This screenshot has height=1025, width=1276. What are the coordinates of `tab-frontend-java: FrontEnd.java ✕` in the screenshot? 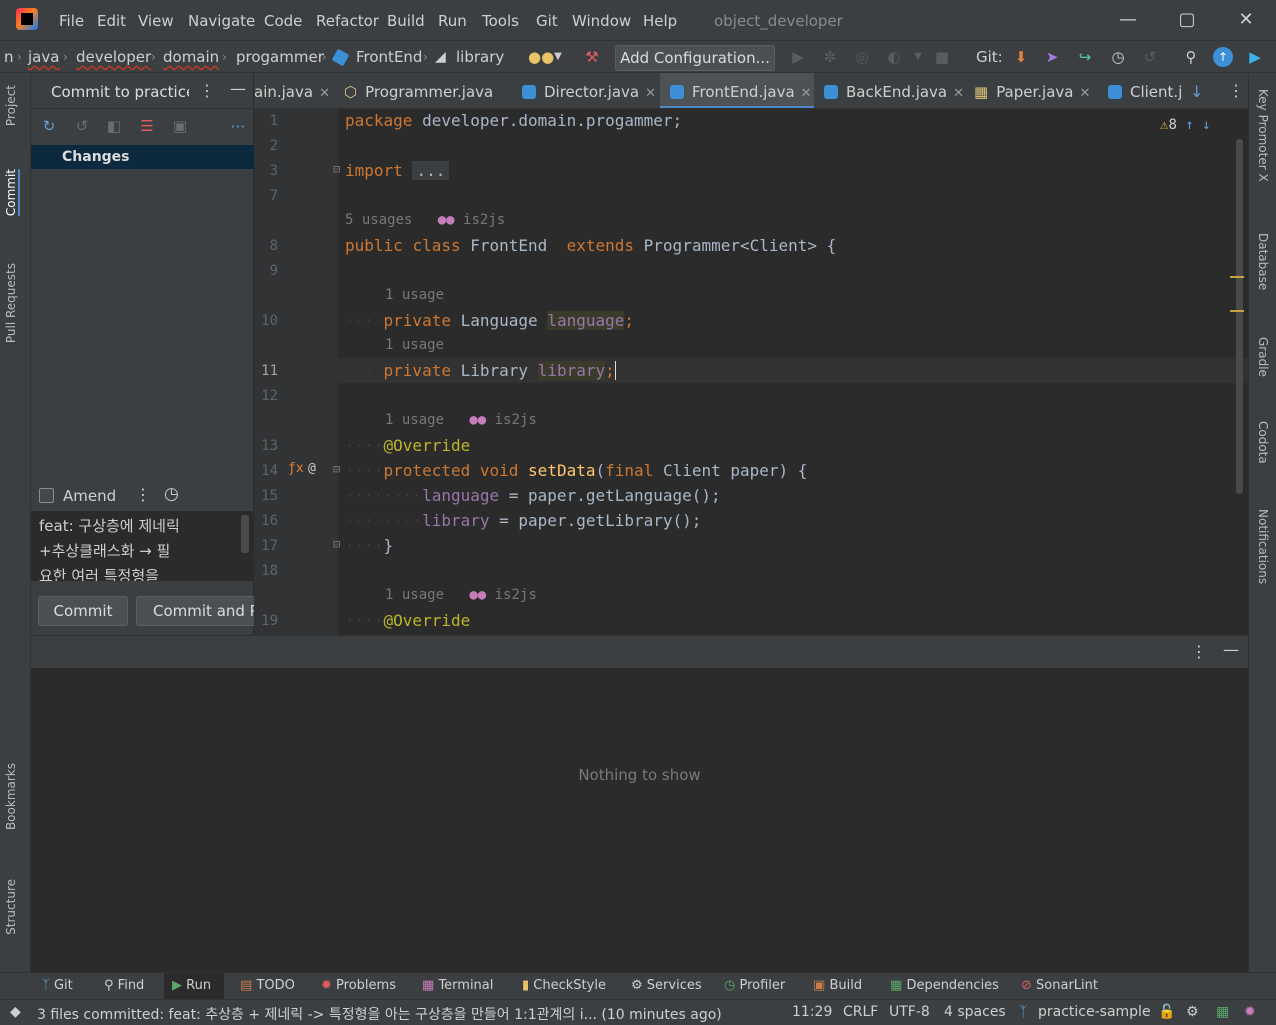 It's located at (737, 90).